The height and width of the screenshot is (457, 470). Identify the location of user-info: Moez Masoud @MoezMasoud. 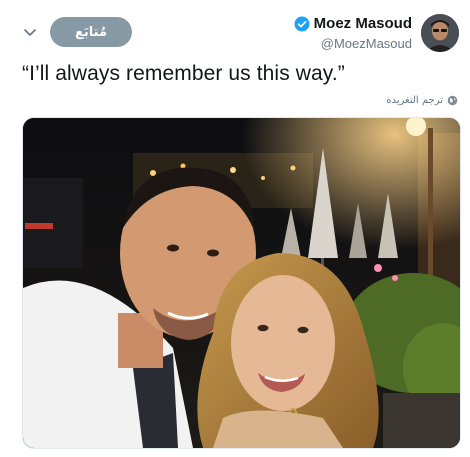
(353, 33).